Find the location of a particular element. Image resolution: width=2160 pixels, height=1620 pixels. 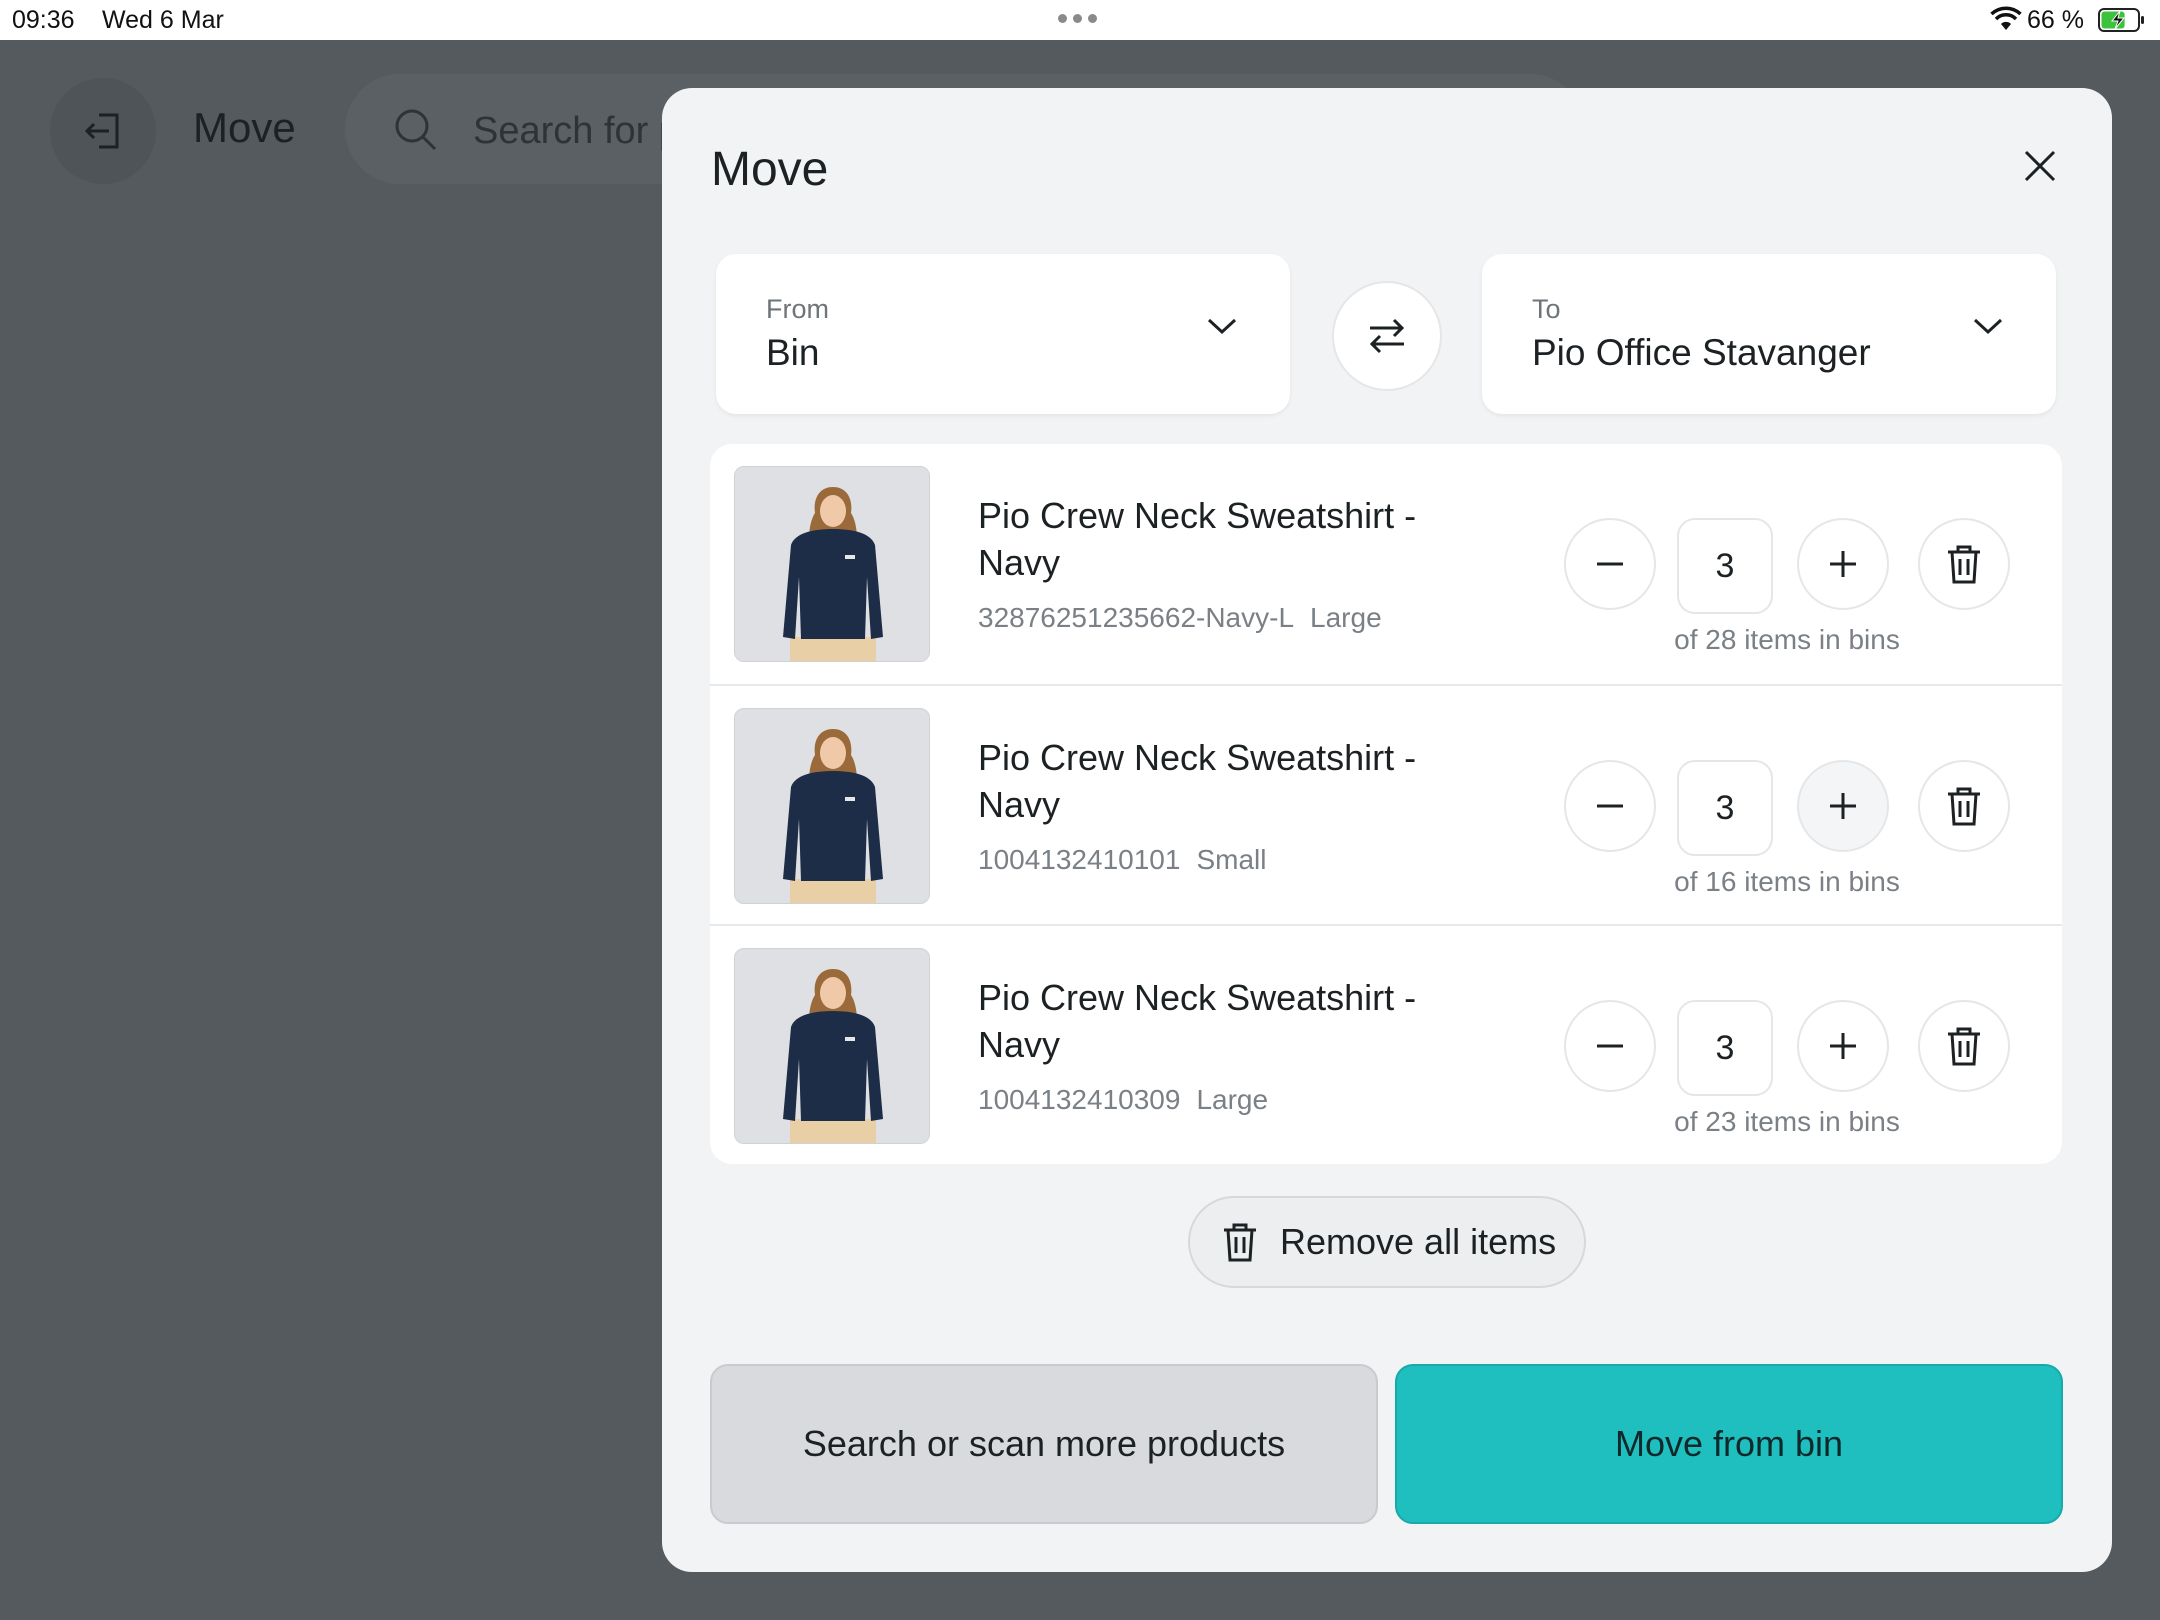

battery-charging-icon is located at coordinates (2121, 20).